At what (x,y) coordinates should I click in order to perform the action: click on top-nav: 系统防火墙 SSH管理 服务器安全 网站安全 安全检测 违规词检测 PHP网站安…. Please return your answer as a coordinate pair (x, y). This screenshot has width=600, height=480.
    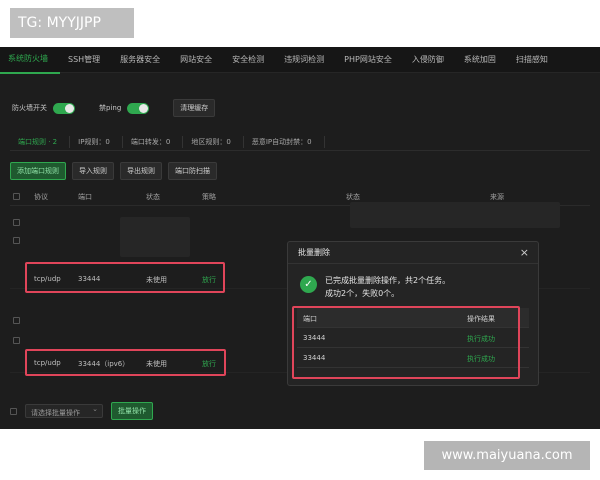
    Looking at the image, I should click on (300, 60).